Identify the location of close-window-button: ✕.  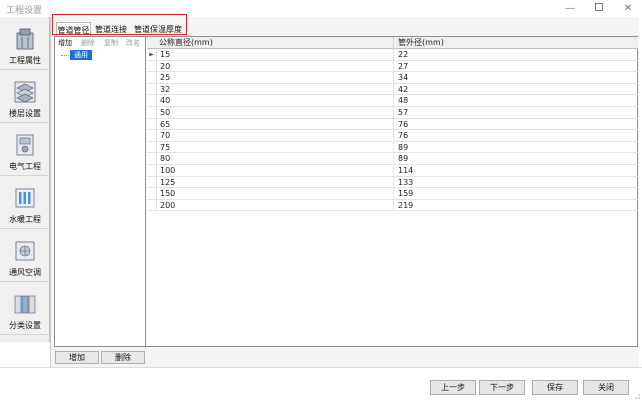
(628, 8).